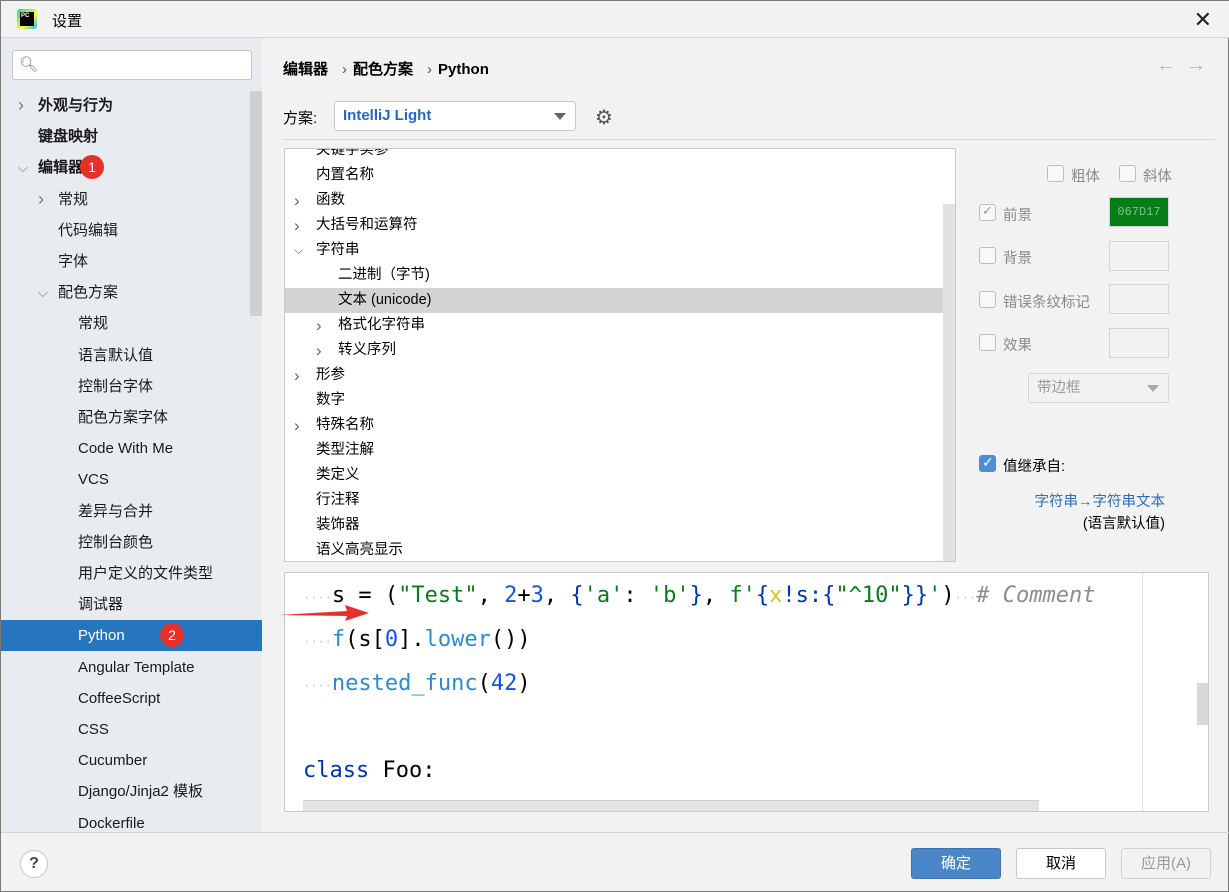 The height and width of the screenshot is (892, 1229). What do you see at coordinates (131, 105) in the screenshot?
I see `sidebar-item: › 外观与行为` at bounding box center [131, 105].